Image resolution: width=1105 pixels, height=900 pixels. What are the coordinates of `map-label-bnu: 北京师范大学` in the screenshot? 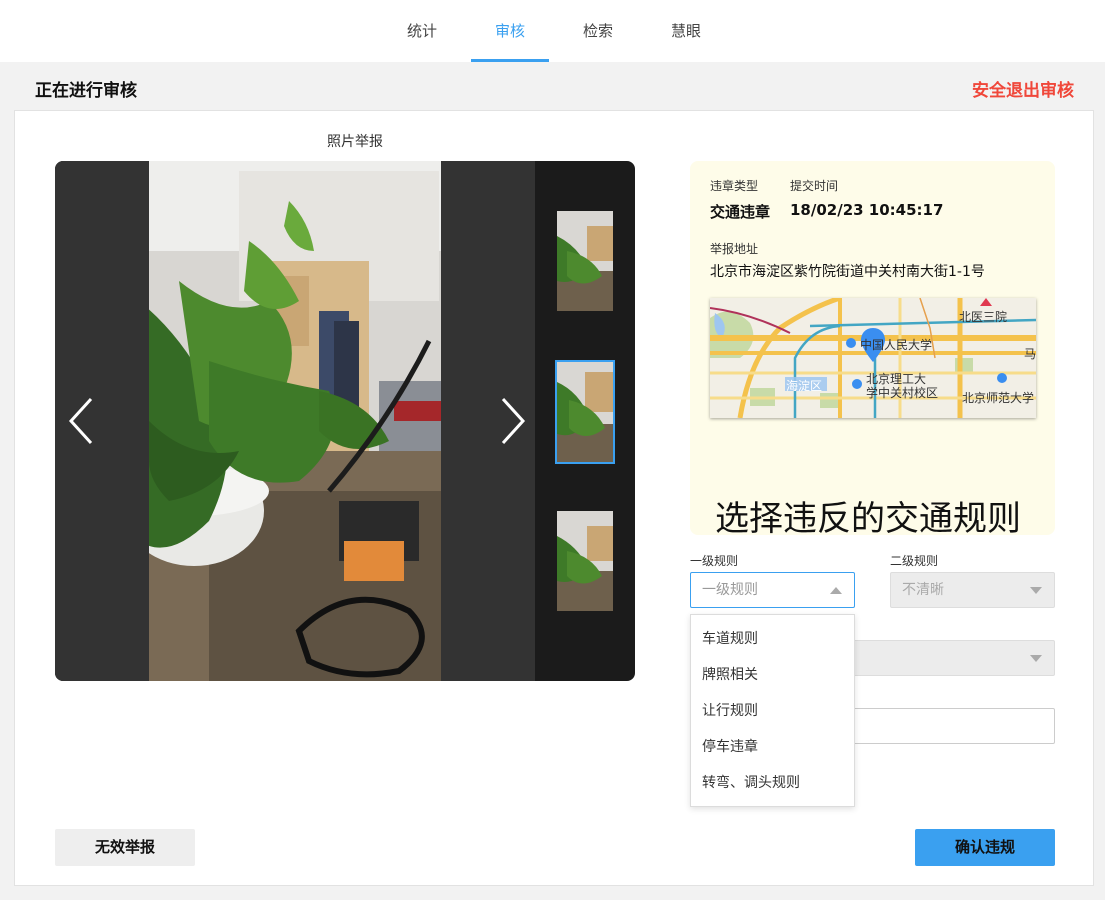 It's located at (998, 398).